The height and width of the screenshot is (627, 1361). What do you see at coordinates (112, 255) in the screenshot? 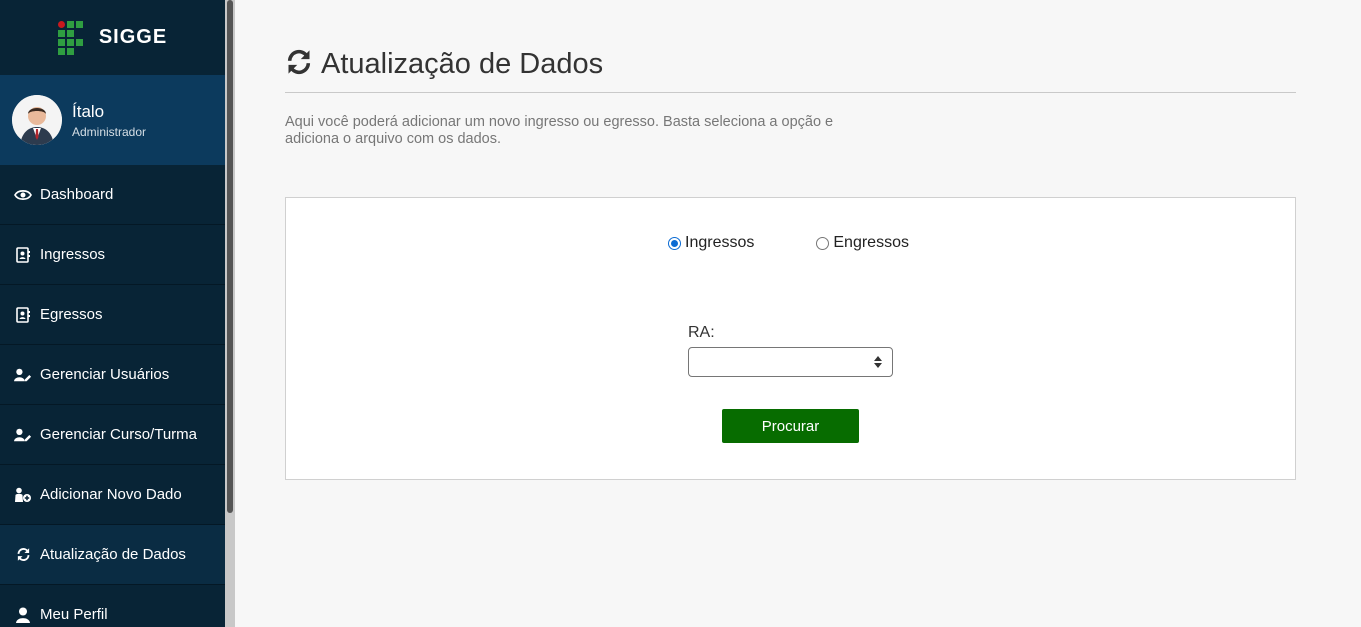
I see `sidebar-item-ingressos: Ingressos` at bounding box center [112, 255].